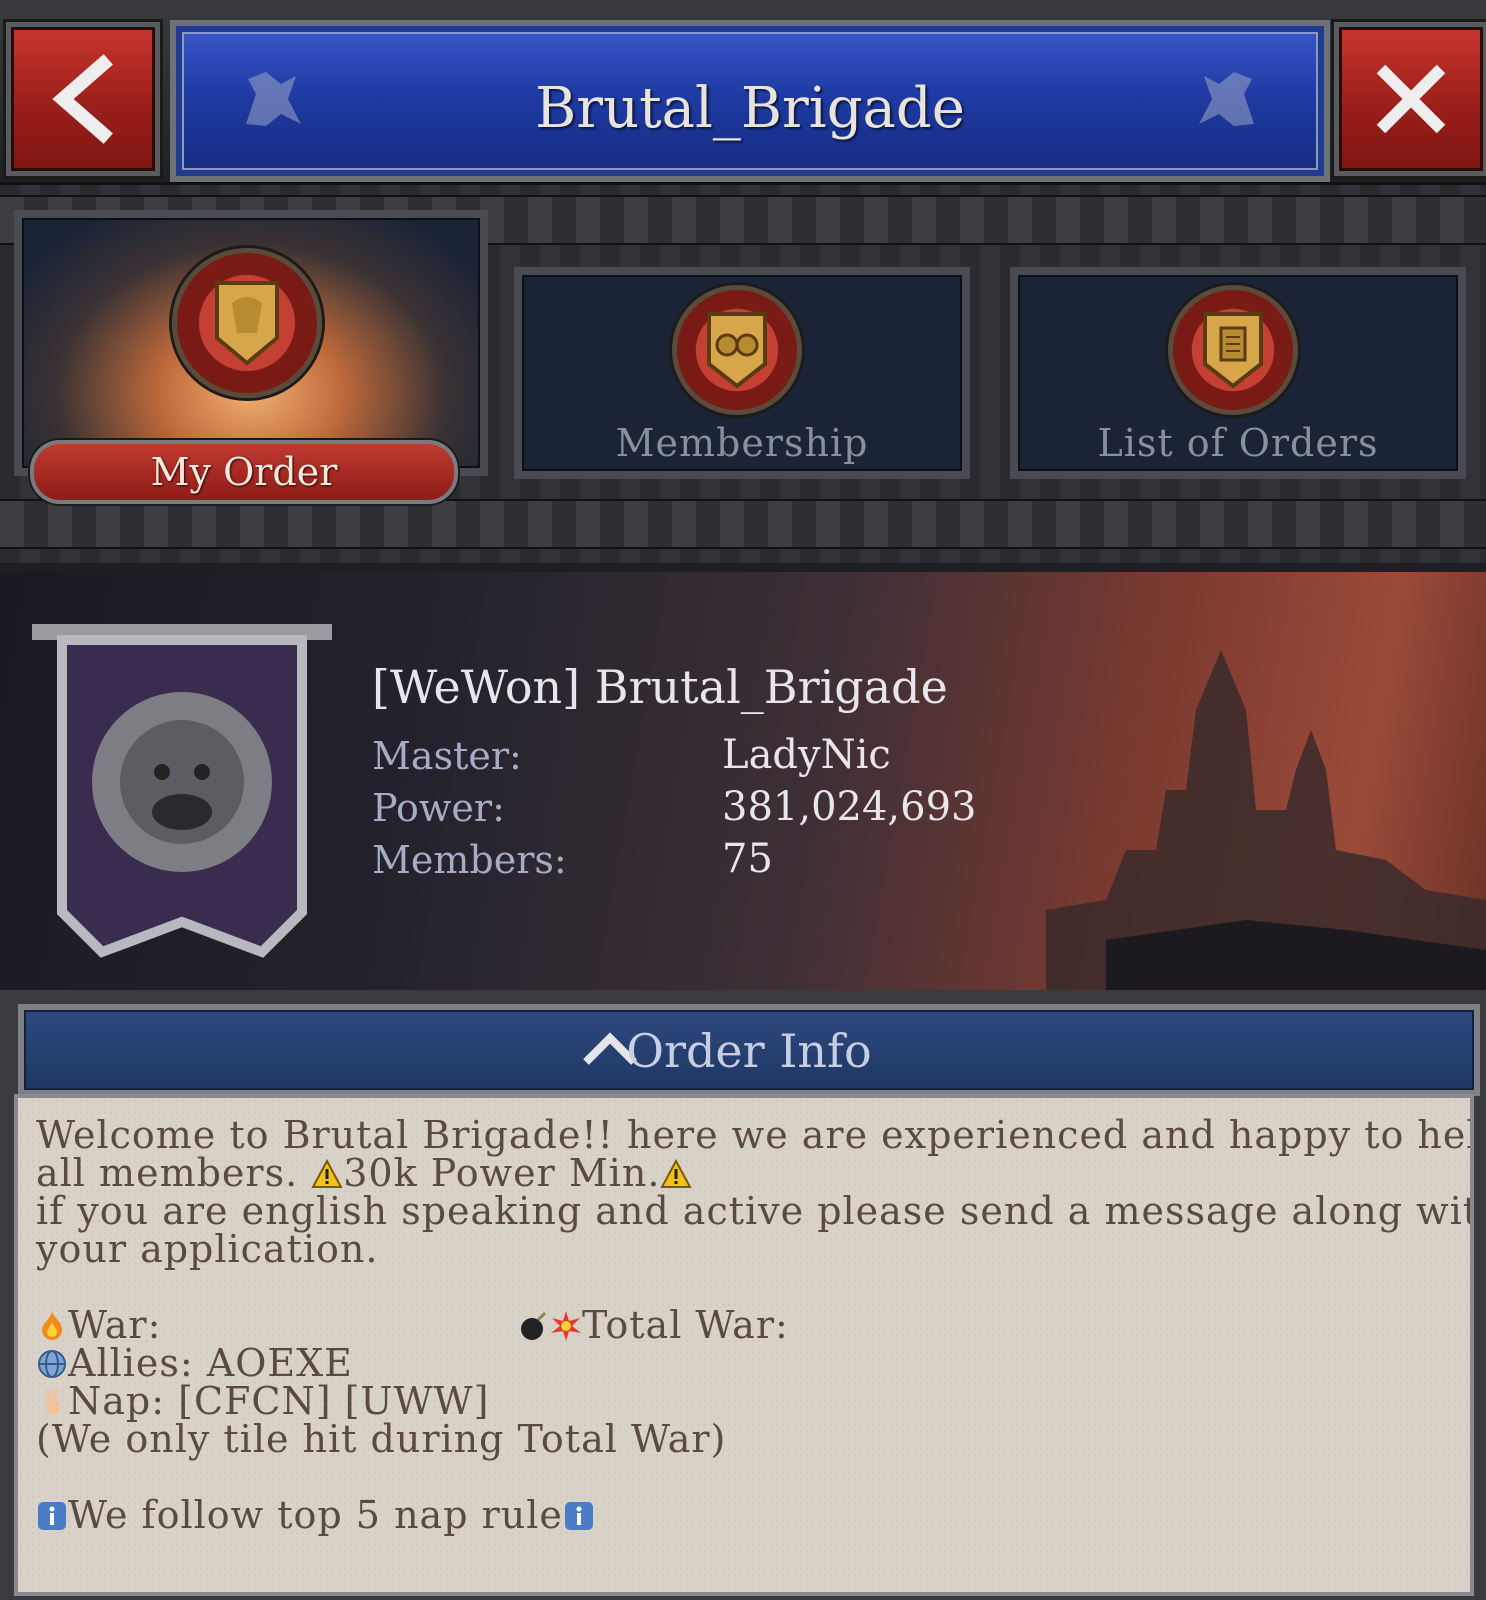 This screenshot has height=1600, width=1486. Describe the element at coordinates (742, 443) in the screenshot. I see `tab-membership-label: Membership` at that location.